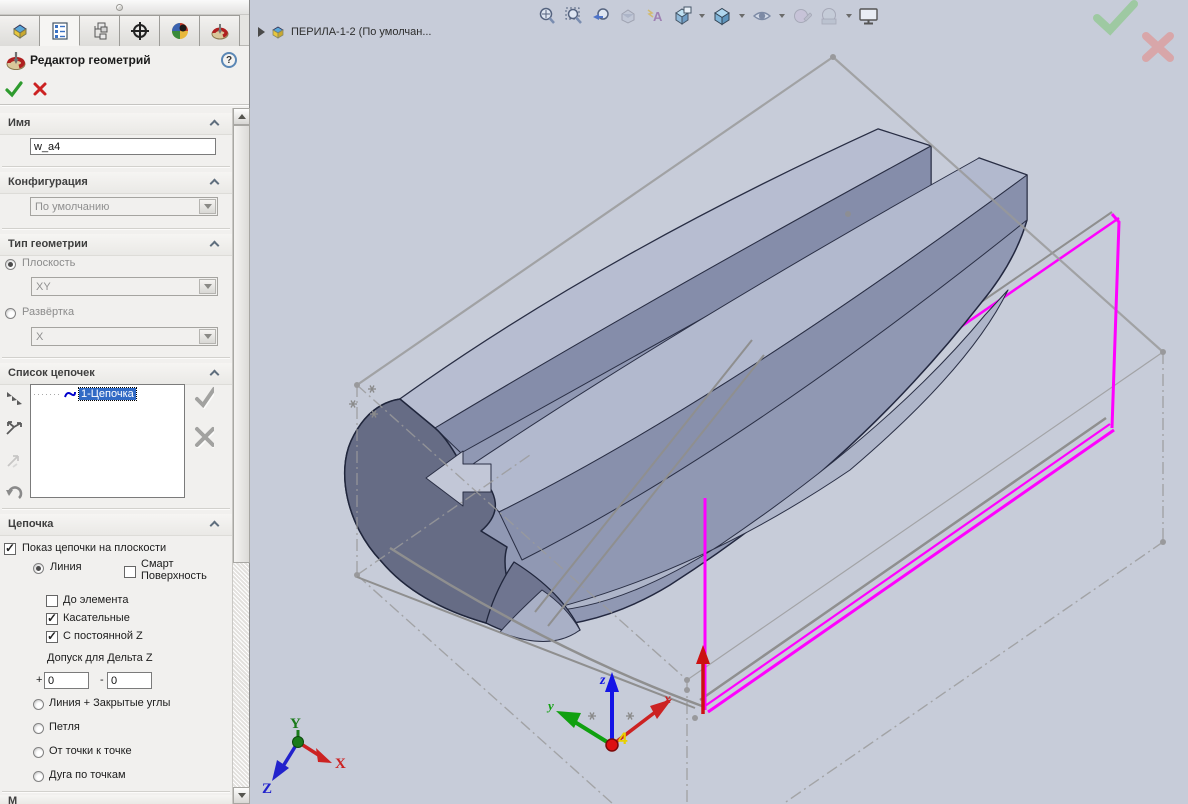 This screenshot has width=1188, height=804. Describe the element at coordinates (261, 32) in the screenshot. I see `expand-arrow-icon` at that location.